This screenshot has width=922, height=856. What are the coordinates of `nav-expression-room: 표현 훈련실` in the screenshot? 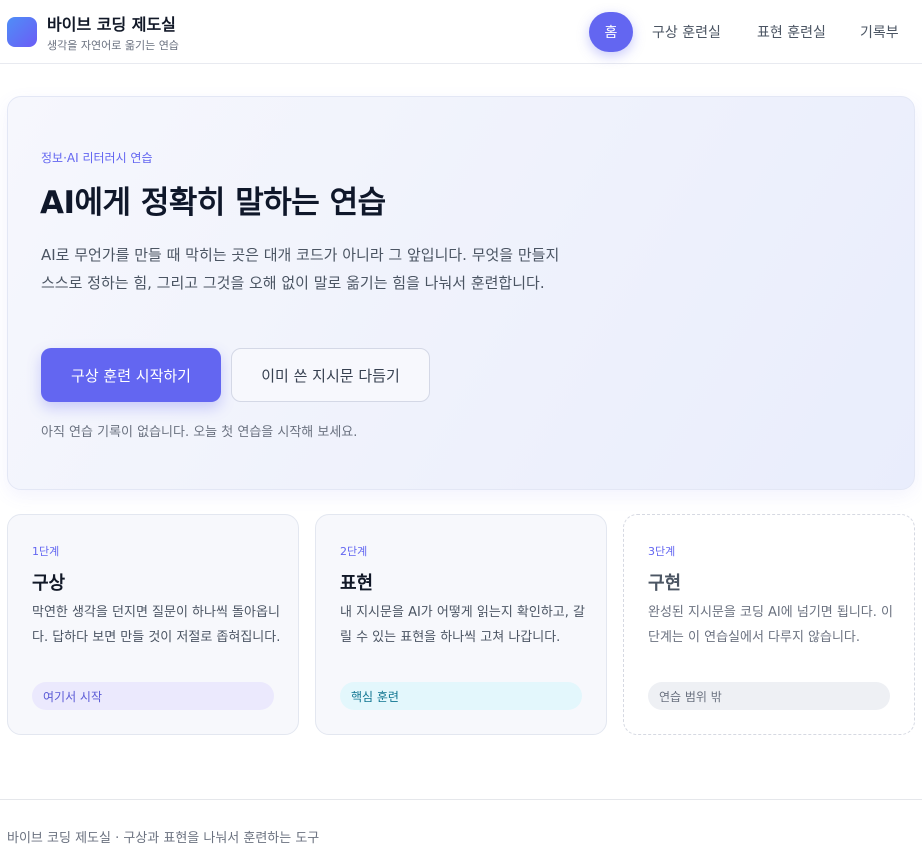 It's located at (791, 32).